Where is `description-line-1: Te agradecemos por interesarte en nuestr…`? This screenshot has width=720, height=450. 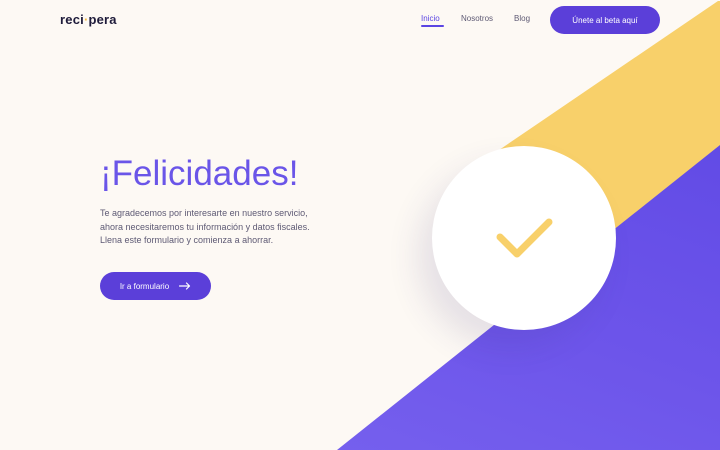 description-line-1: Te agradecemos por interesarte en nuestr… is located at coordinates (204, 213).